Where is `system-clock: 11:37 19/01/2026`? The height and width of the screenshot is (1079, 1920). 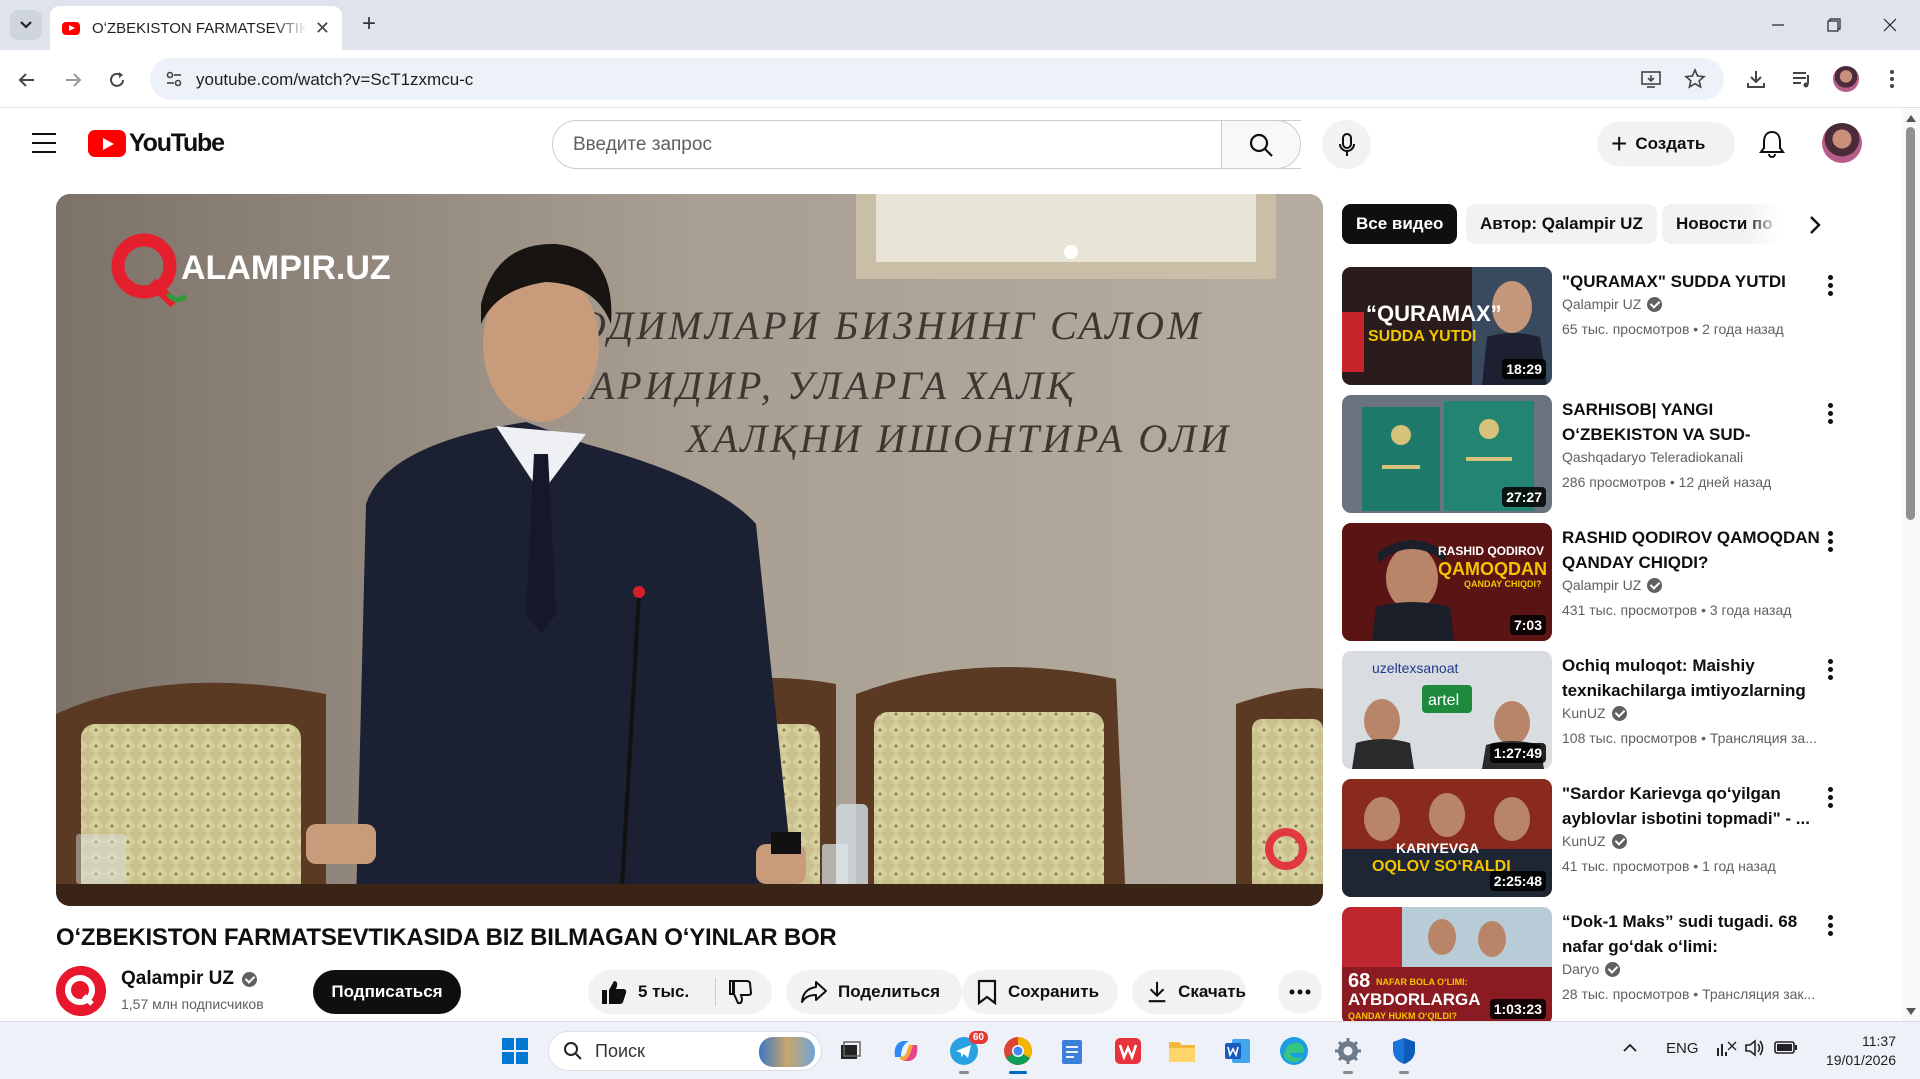
system-clock: 11:37 19/01/2026 is located at coordinates (1848, 1051).